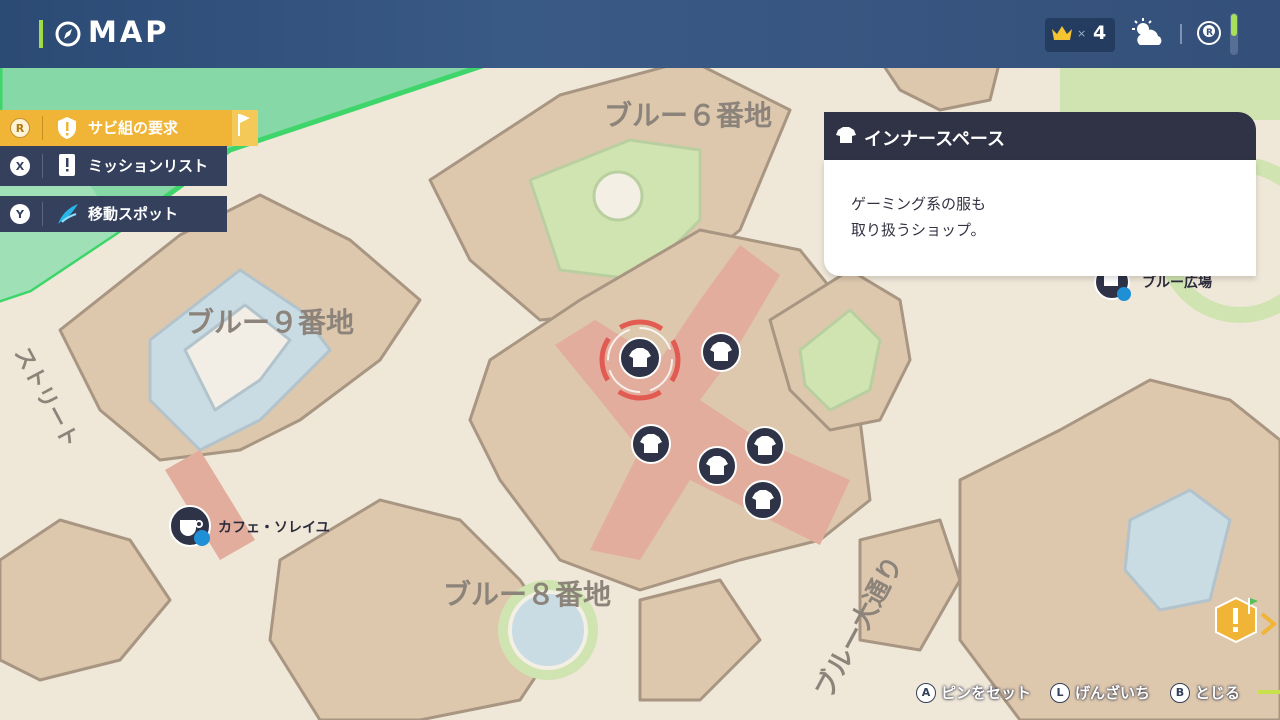  What do you see at coordinates (1181, 34) in the screenshot?
I see `header-divider` at bounding box center [1181, 34].